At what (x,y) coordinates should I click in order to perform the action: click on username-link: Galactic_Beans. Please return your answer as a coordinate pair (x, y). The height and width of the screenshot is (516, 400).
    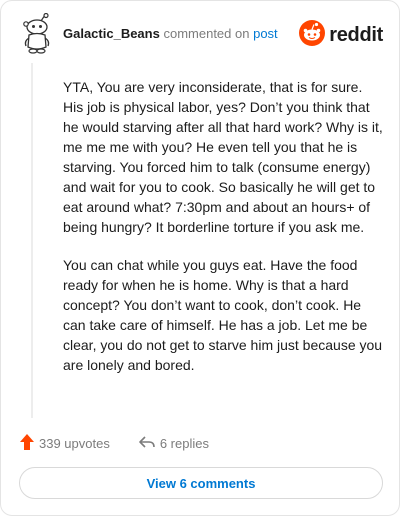
    Looking at the image, I should click on (111, 33).